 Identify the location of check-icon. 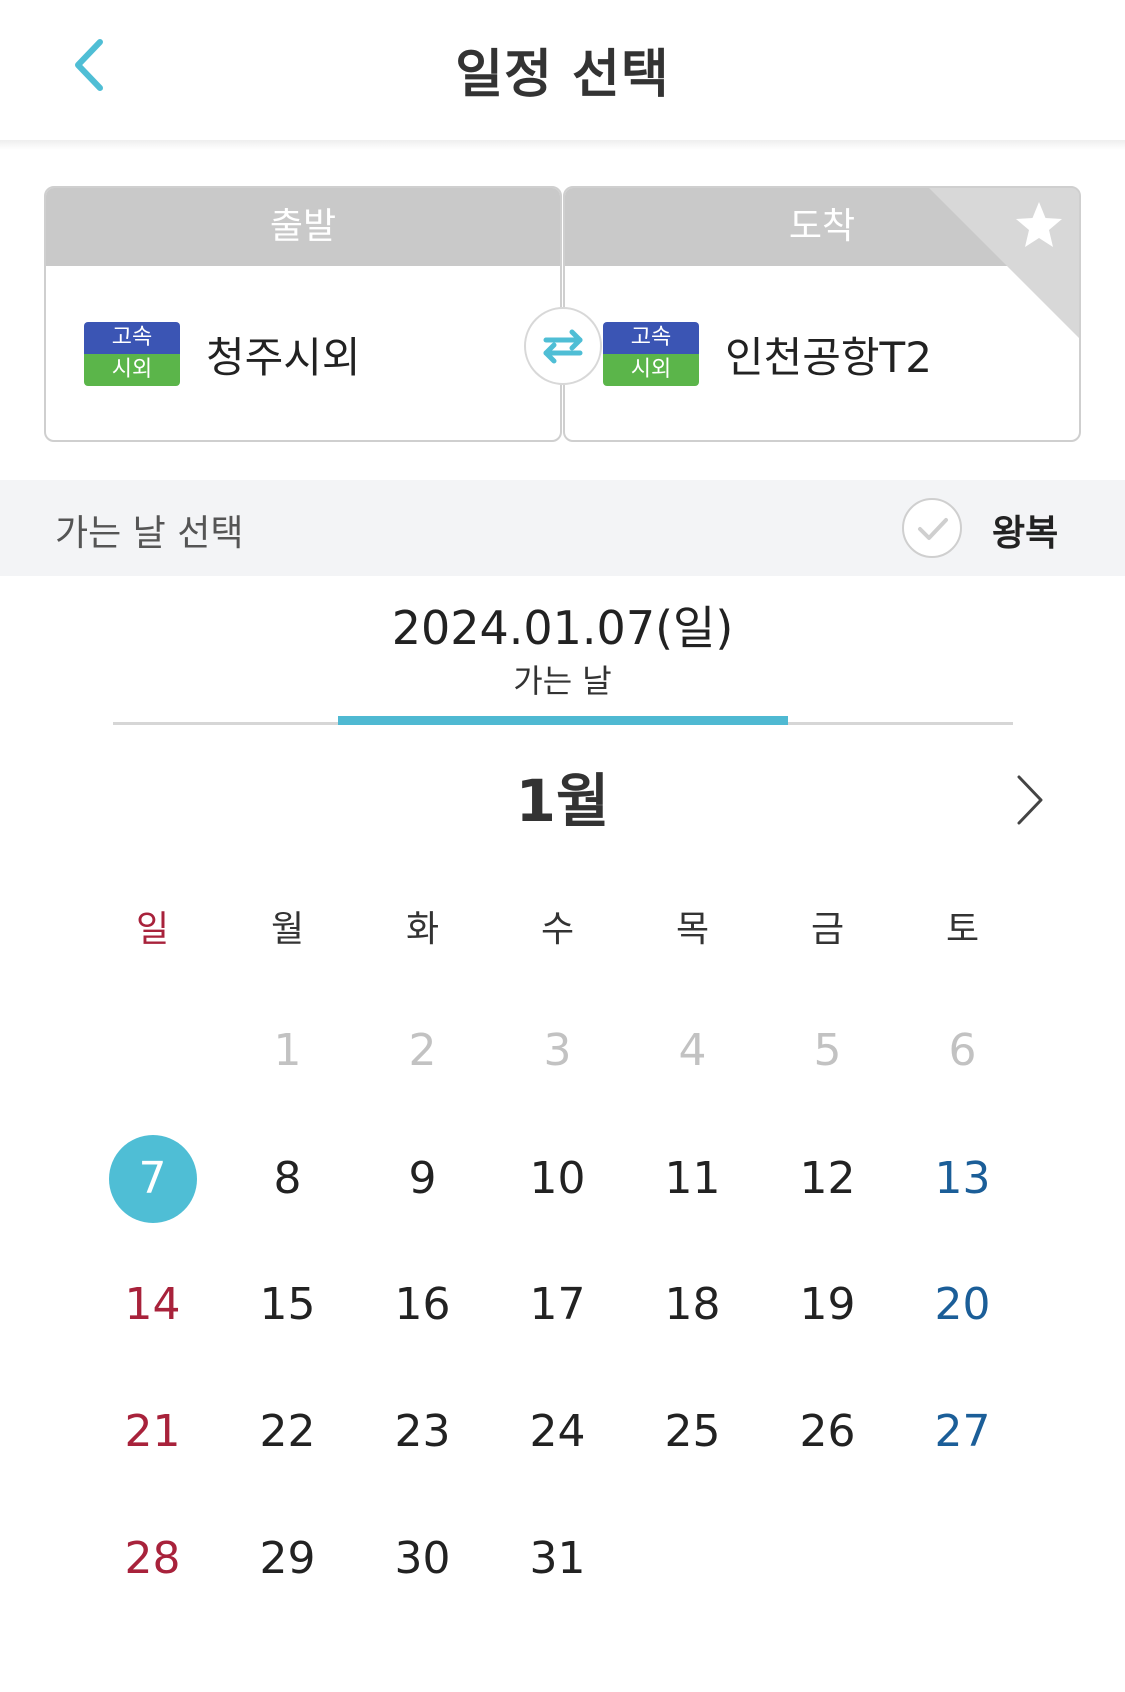
(933, 529).